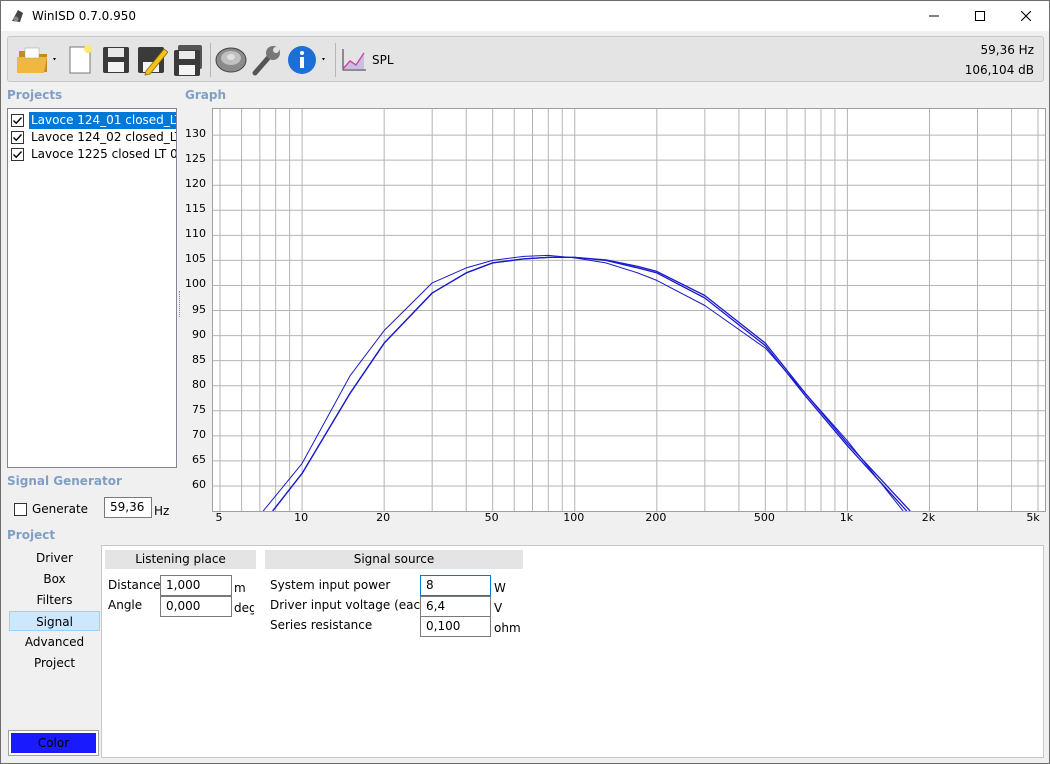 The width and height of the screenshot is (1050, 764). Describe the element at coordinates (199, 434) in the screenshot. I see `y-tick-label: 70` at that location.